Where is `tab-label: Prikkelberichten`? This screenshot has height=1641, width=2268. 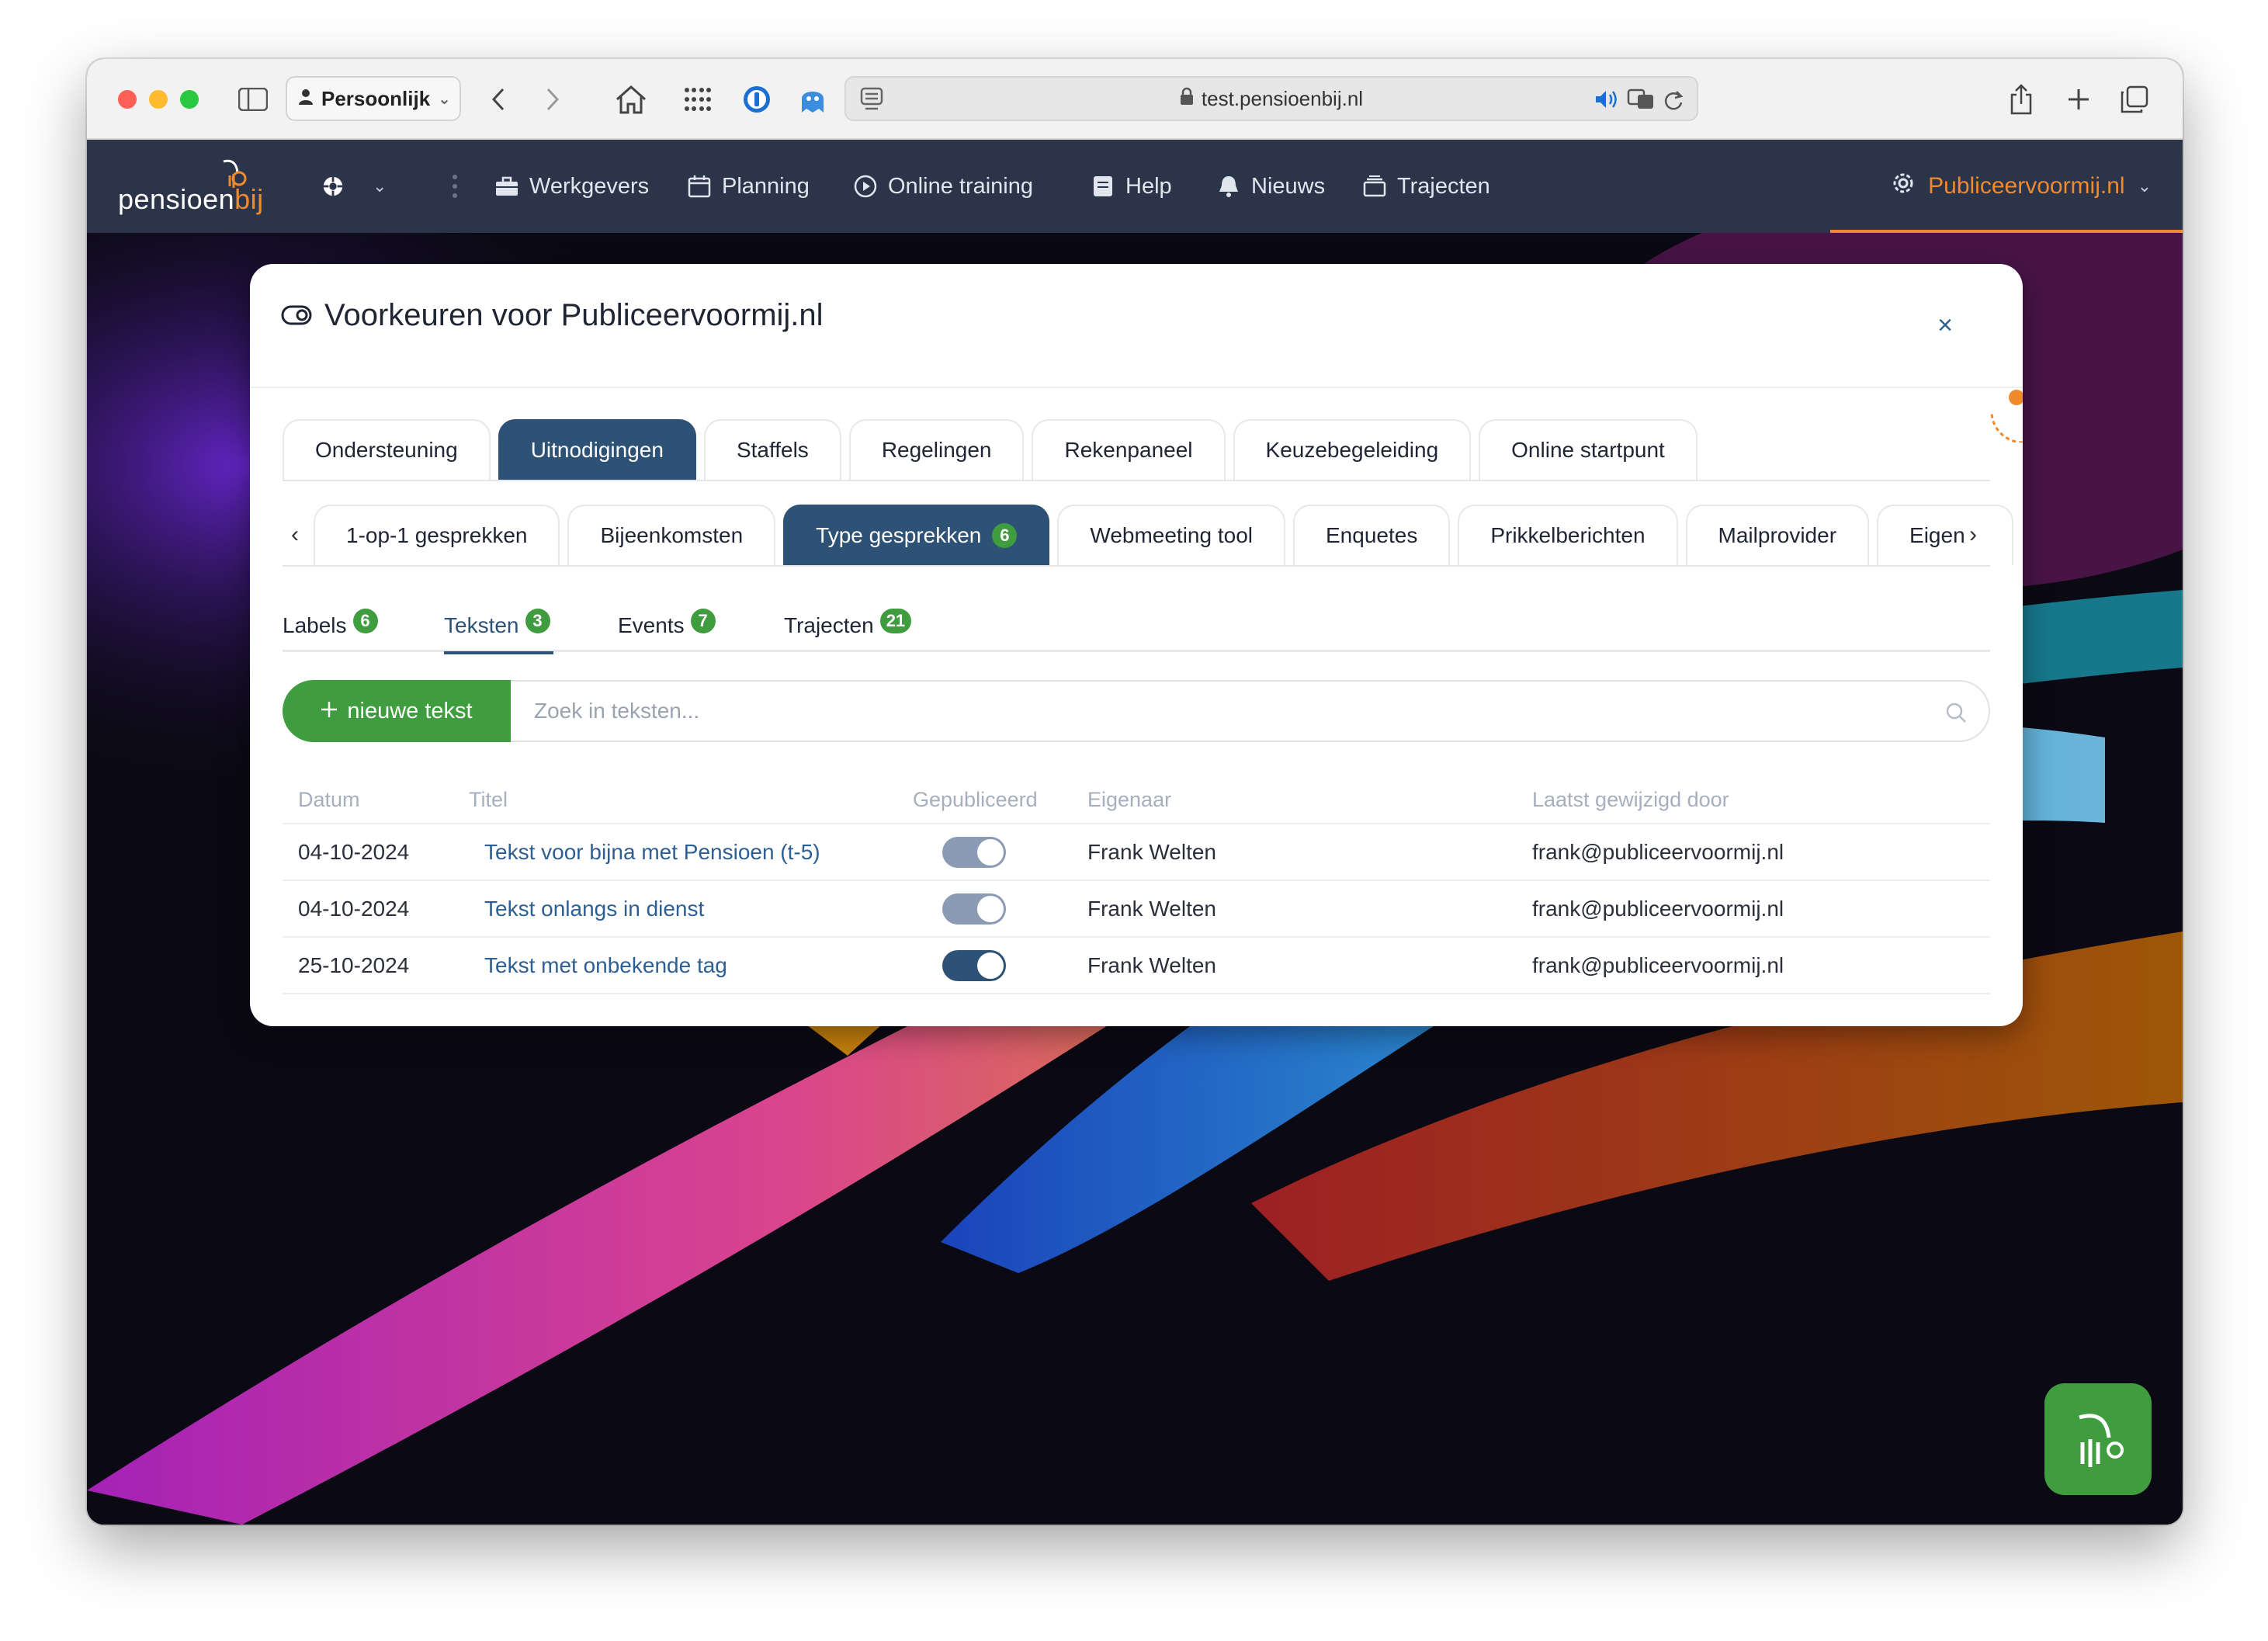
tab-label: Prikkelberichten is located at coordinates (1568, 535).